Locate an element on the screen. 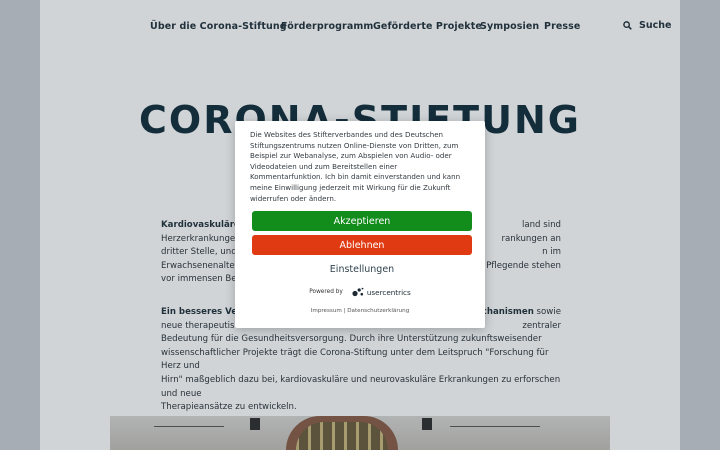 This screenshot has height=450, width=720. accept-button: Akzeptieren is located at coordinates (362, 221).